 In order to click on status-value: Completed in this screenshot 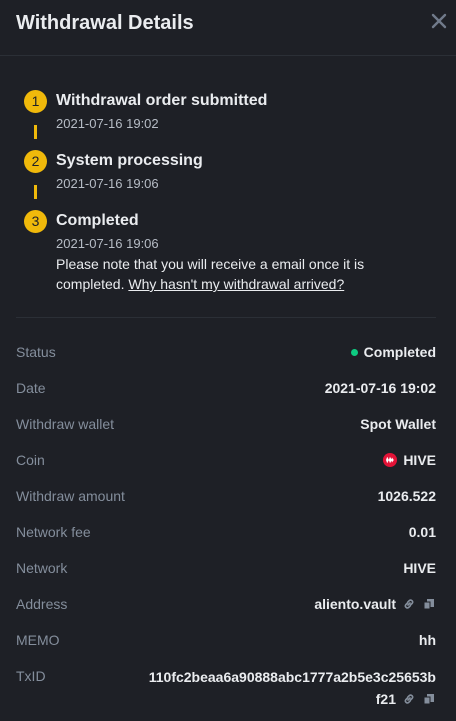, I will do `click(393, 352)`.